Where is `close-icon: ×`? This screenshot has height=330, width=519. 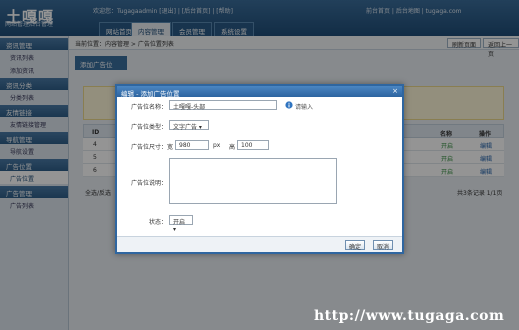
close-icon: × is located at coordinates (395, 91).